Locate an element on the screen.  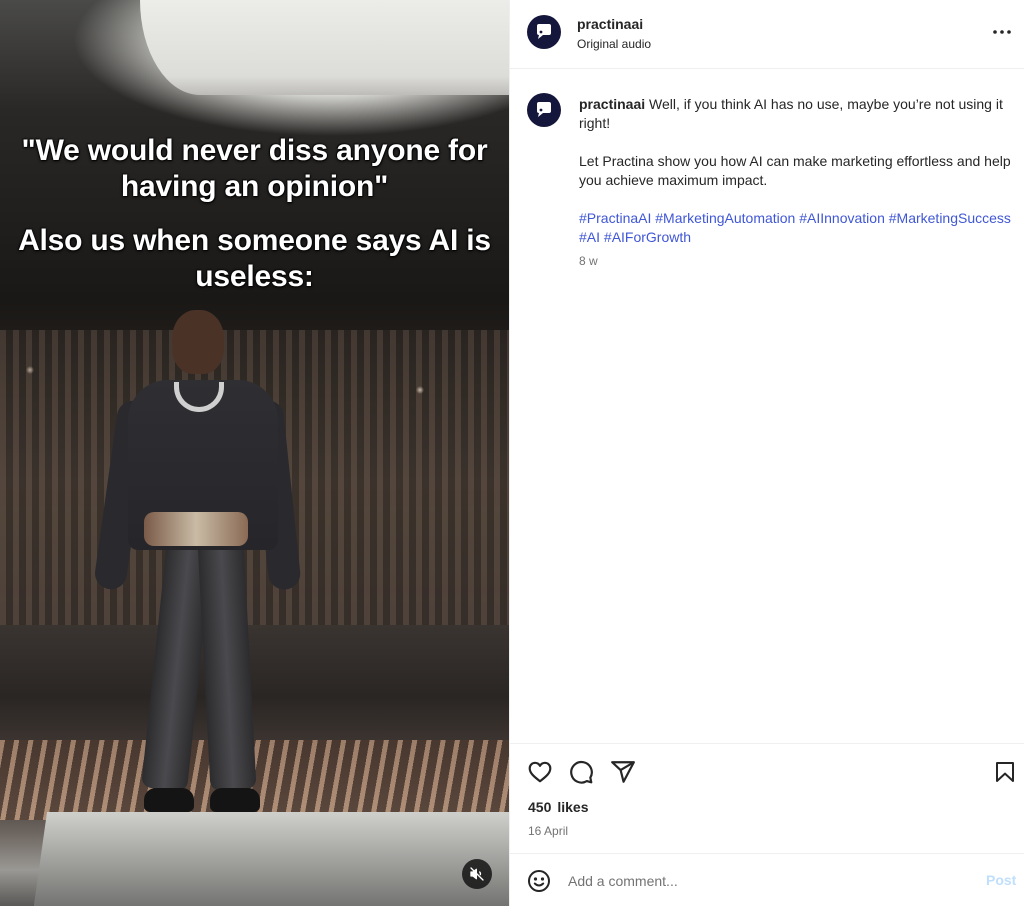
emoji-button is located at coordinates (539, 881).